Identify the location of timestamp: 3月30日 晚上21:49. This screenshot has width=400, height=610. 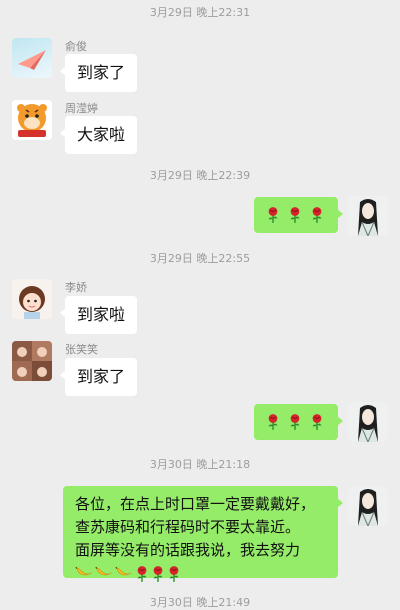
(200, 602).